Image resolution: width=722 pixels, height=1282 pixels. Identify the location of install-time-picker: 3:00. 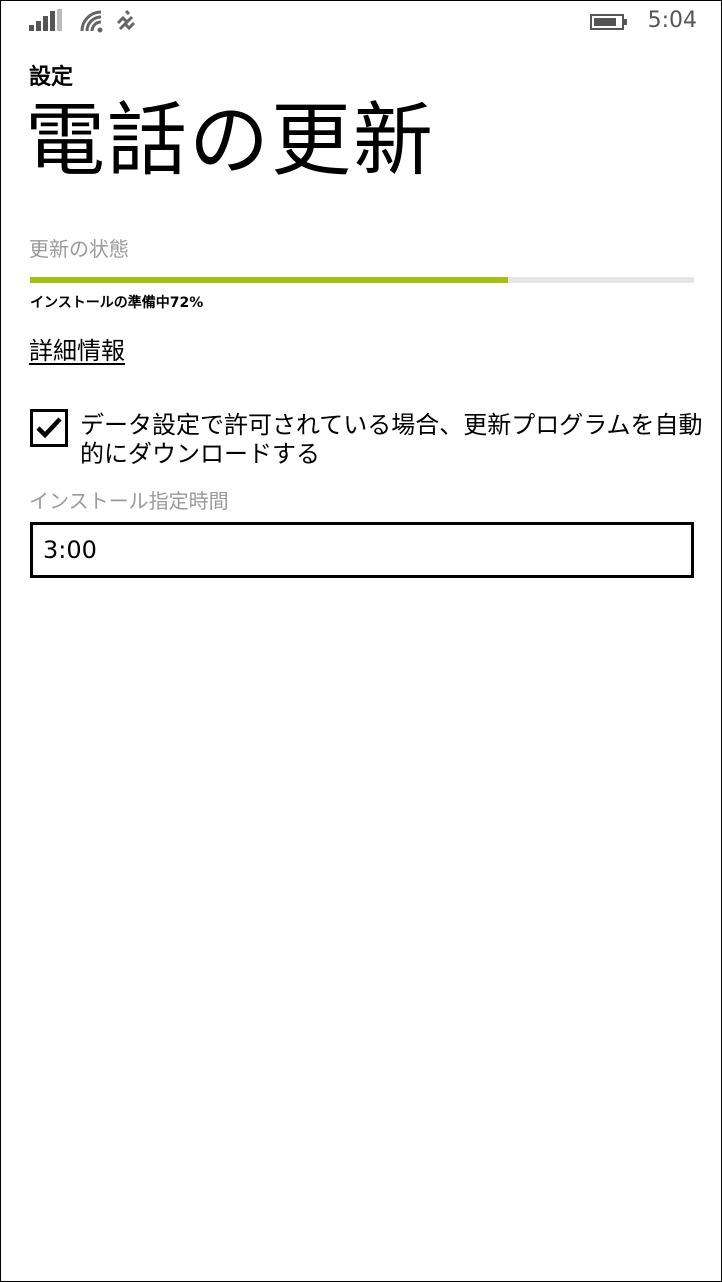
(362, 550).